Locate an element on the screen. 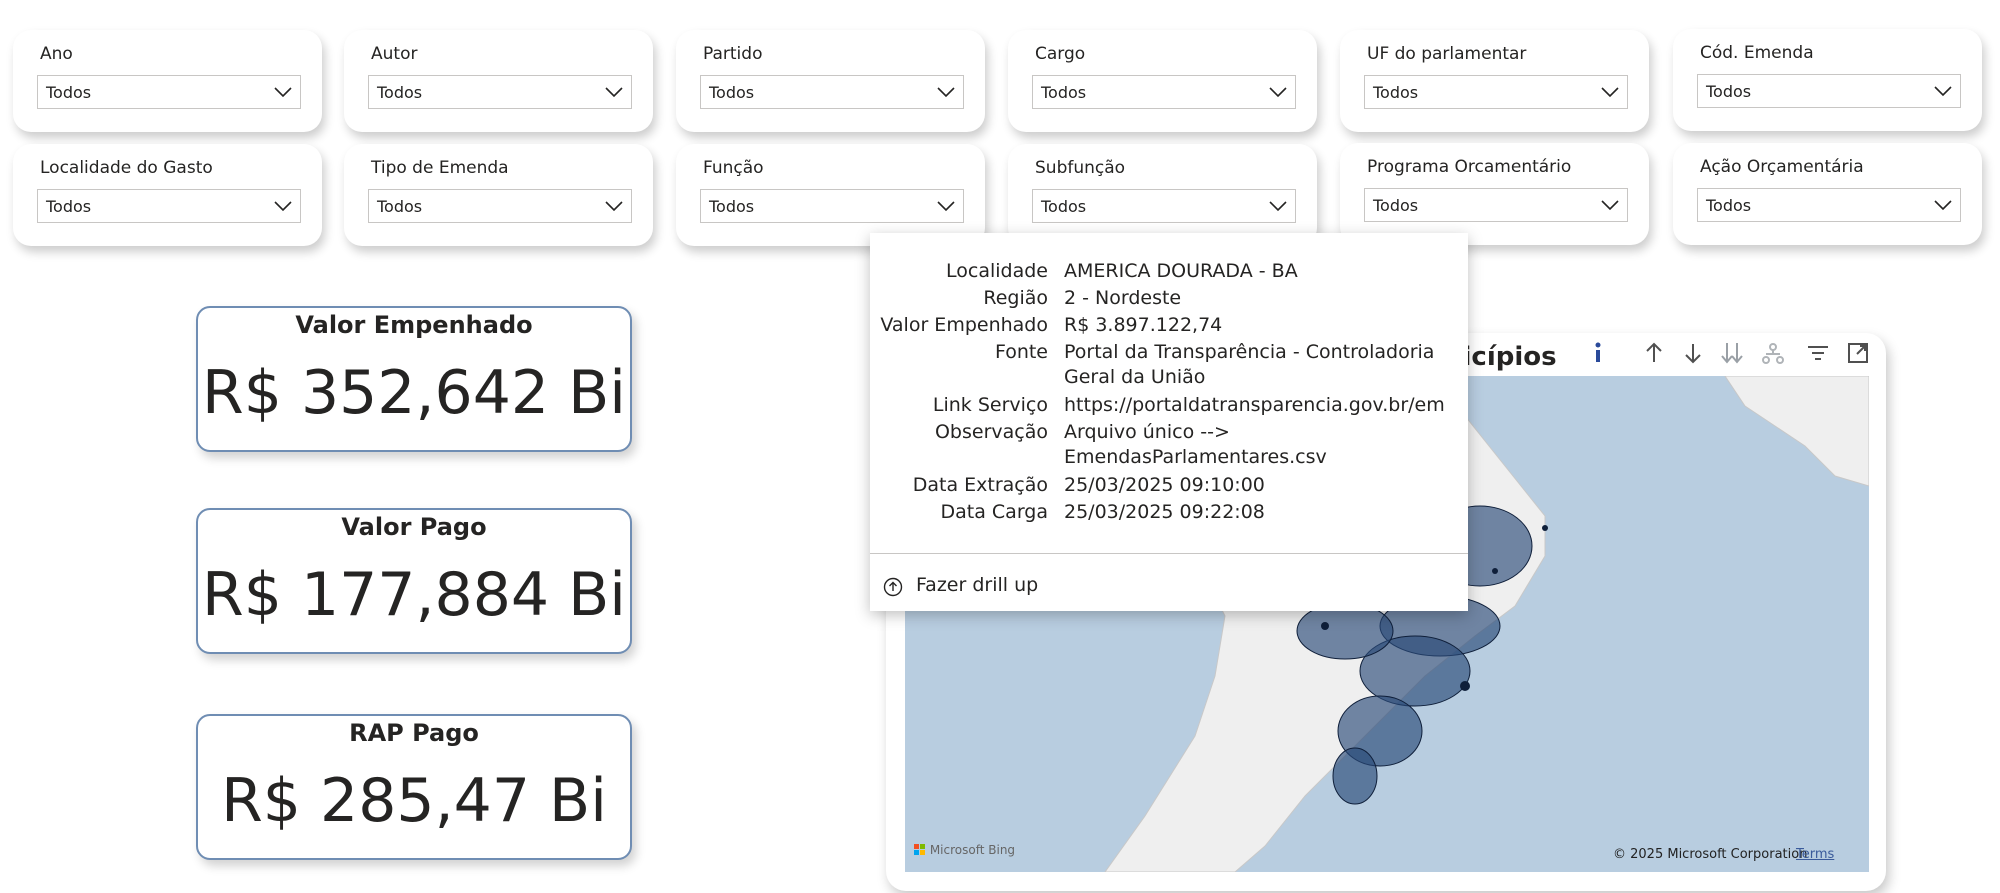 This screenshot has height=893, width=2000. slicer-cod-emenda: Cód. Emenda Todos is located at coordinates (1827, 80).